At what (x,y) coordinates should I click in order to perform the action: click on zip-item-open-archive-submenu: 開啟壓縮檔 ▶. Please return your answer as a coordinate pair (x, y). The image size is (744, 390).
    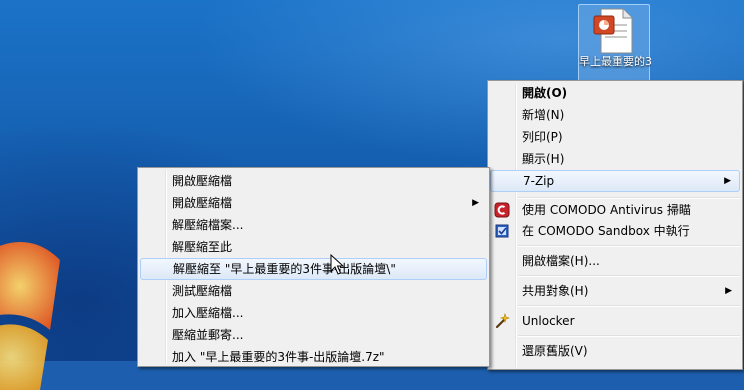
    Looking at the image, I should click on (313, 203).